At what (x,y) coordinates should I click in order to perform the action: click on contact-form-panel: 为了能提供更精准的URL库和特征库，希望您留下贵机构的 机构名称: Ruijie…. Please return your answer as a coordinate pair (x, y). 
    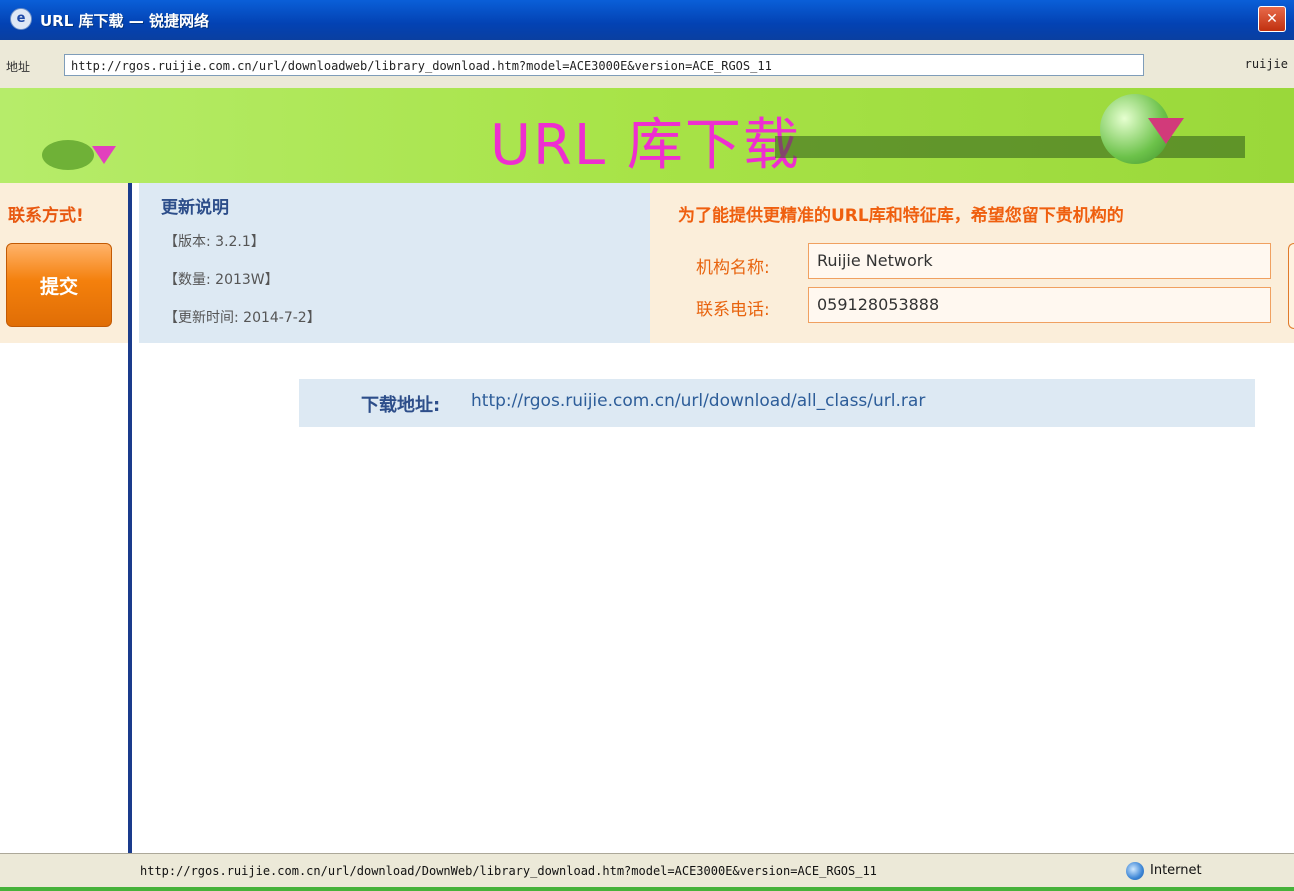
    Looking at the image, I should click on (972, 263).